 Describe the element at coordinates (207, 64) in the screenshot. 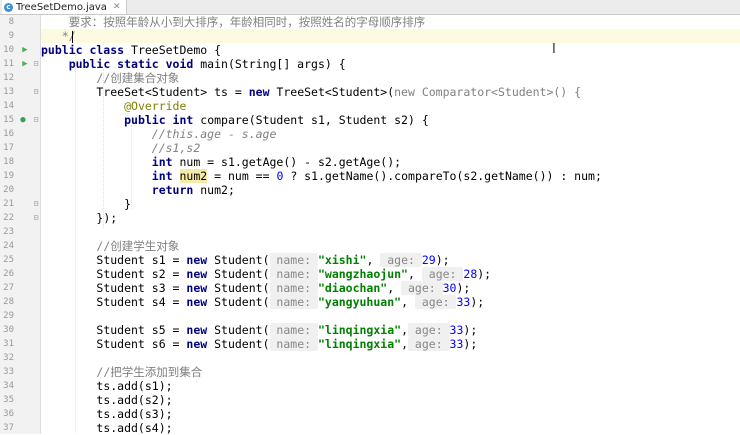

I see `code-line-11: public static void main(String[] args) {` at that location.